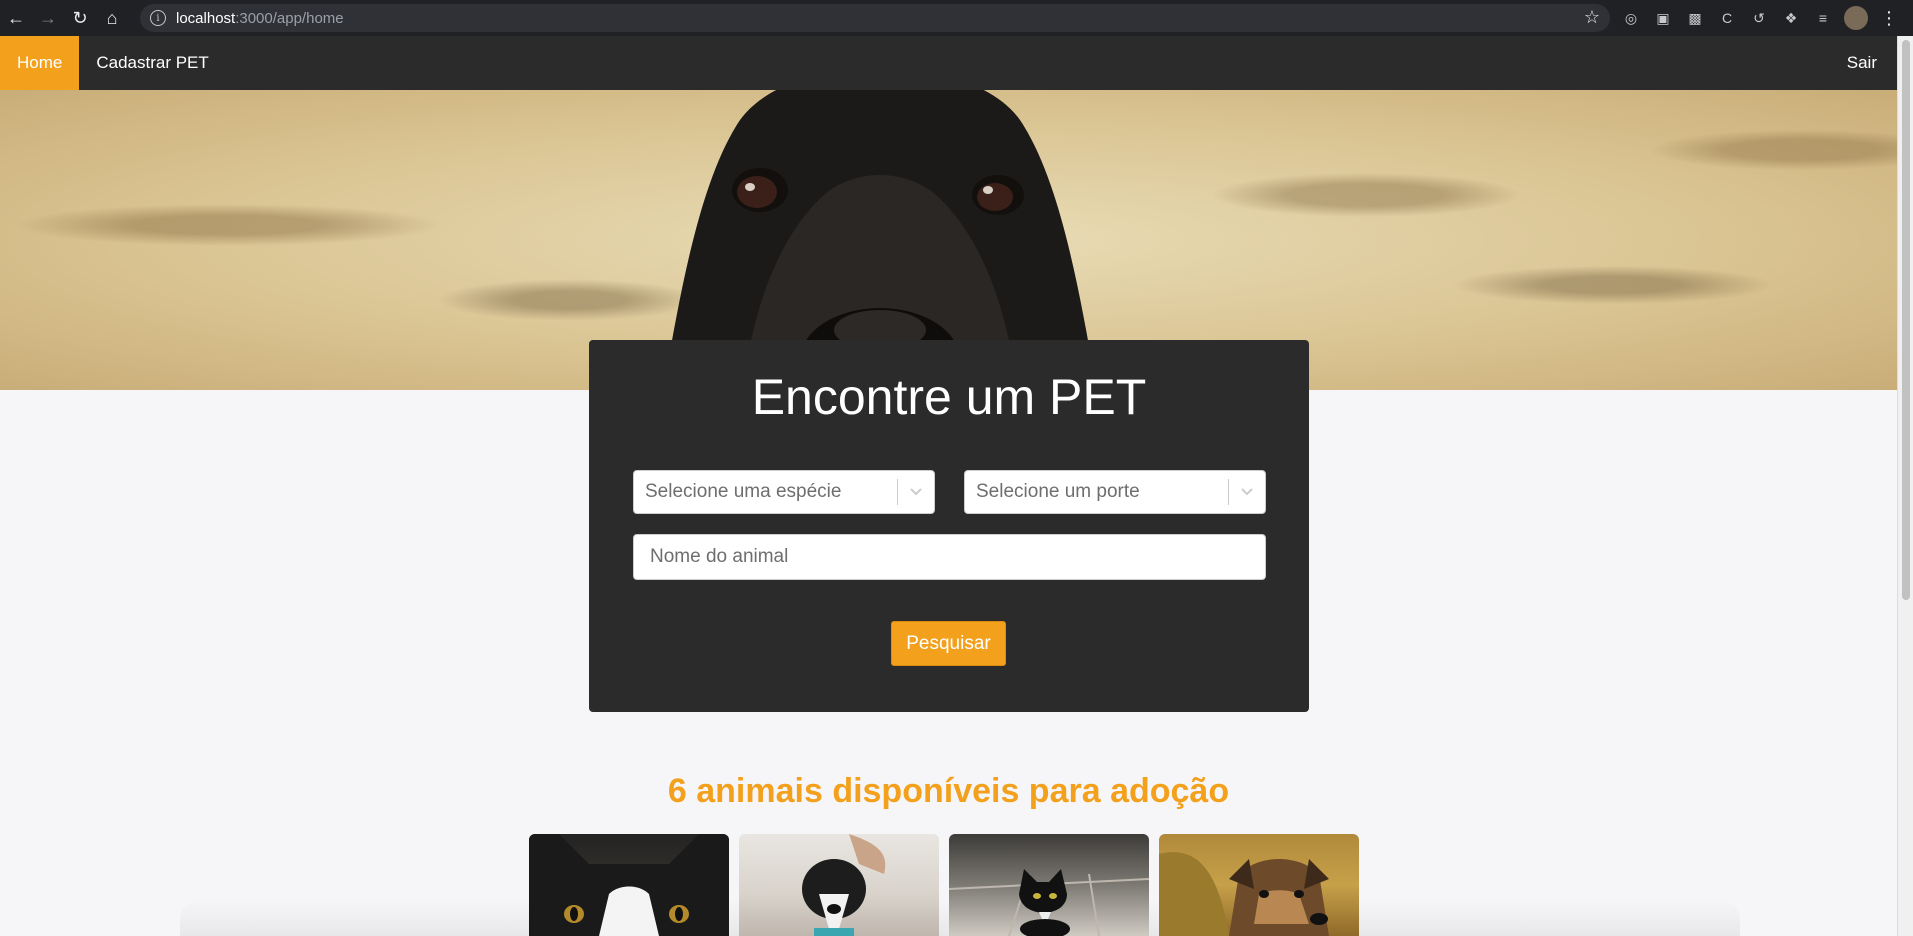  I want to click on species-select-placeholder: Selecione uma espécie, so click(743, 491).